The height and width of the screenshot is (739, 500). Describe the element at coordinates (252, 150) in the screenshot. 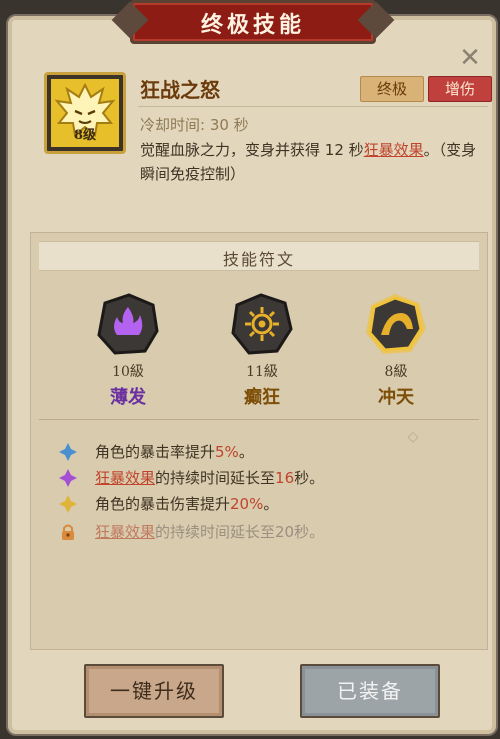

I see `desc-text: 觉醒血脉之力，变身并获得 12 秒` at that location.